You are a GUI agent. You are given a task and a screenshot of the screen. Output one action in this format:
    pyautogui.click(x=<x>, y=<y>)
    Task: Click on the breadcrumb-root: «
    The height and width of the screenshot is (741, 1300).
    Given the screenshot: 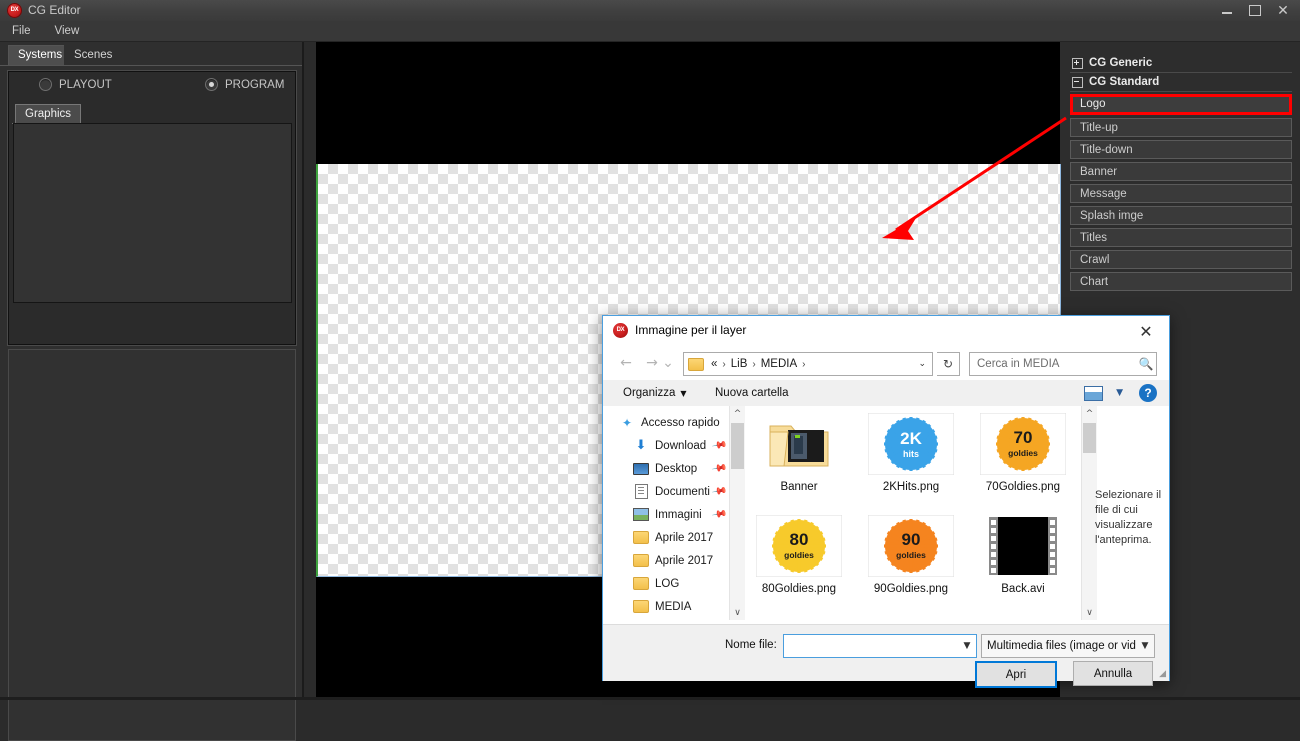 What is the action you would take?
    pyautogui.click(x=714, y=364)
    